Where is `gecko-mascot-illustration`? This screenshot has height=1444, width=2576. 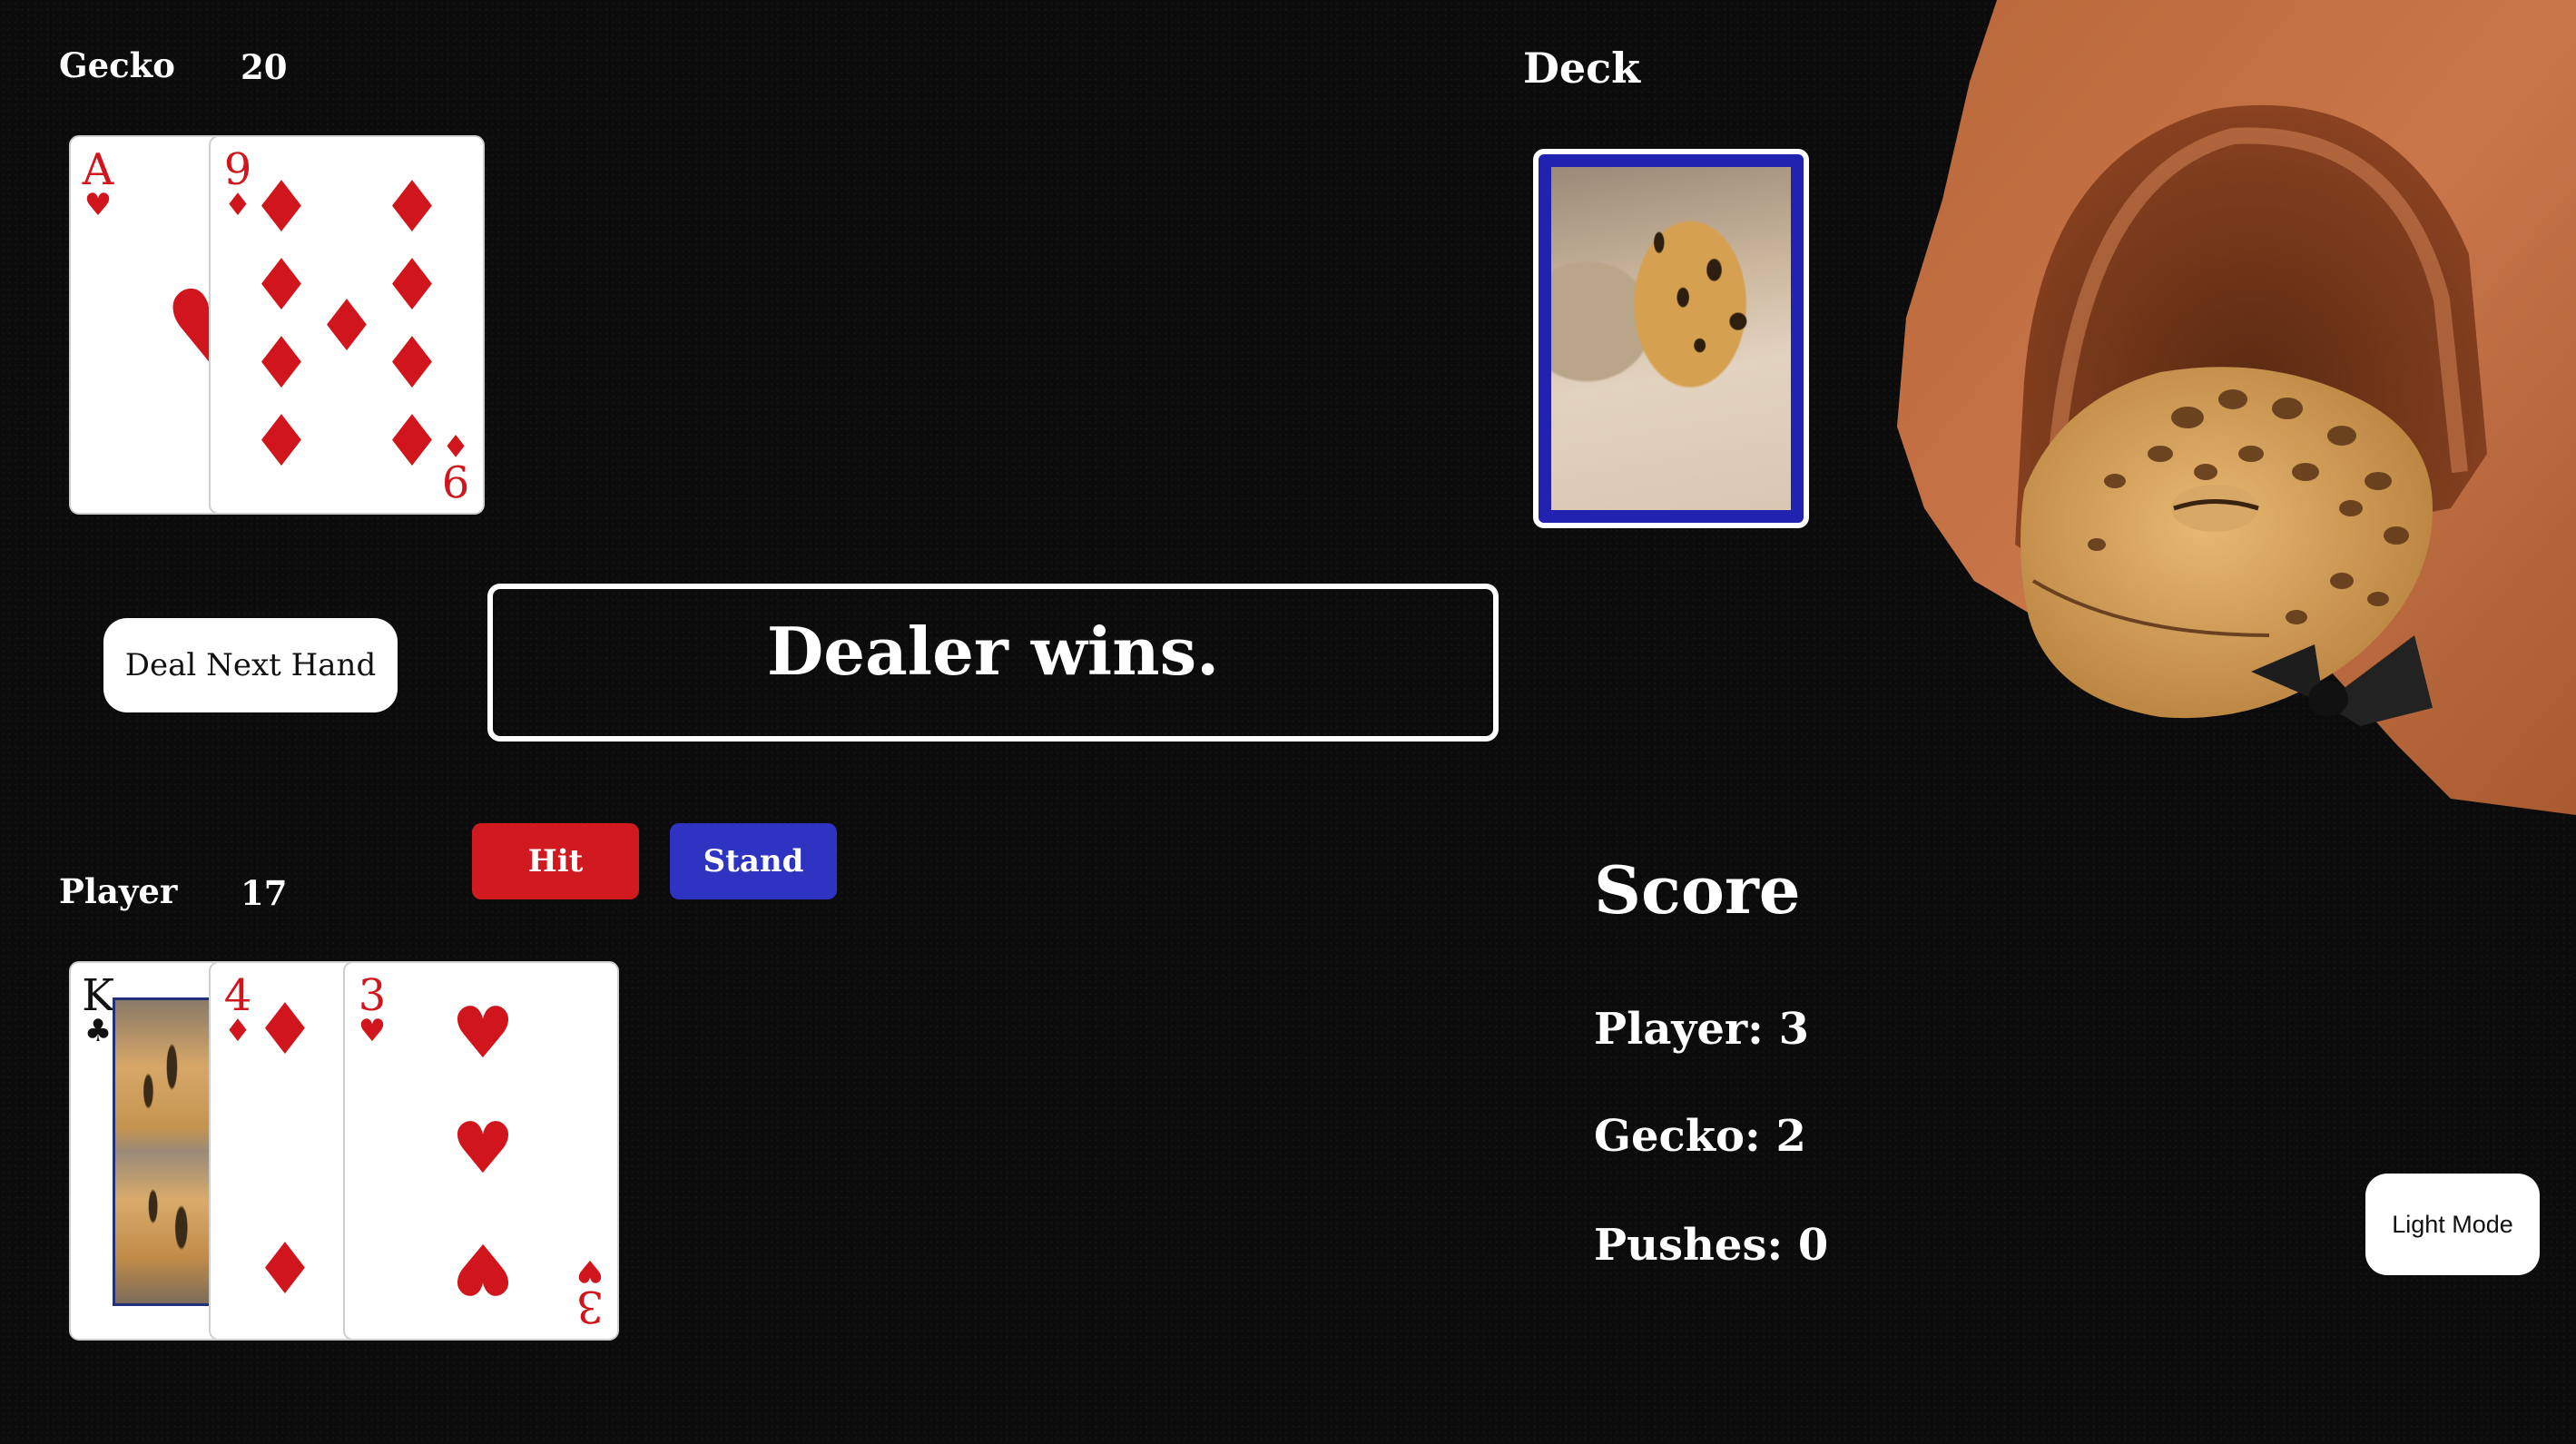 gecko-mascot-illustration is located at coordinates (2236, 407).